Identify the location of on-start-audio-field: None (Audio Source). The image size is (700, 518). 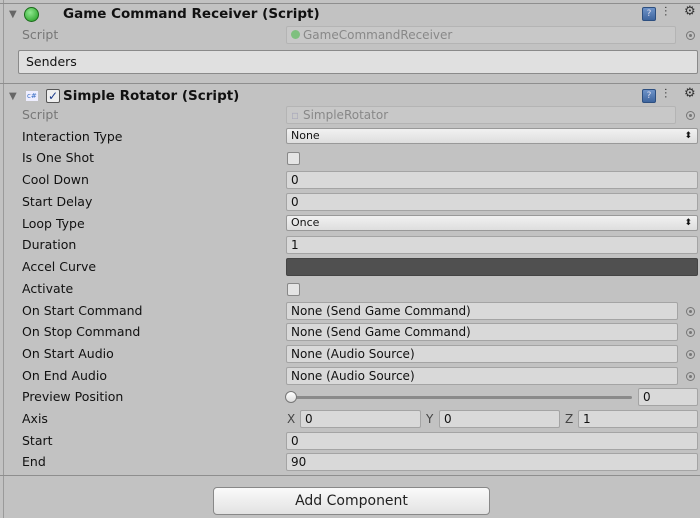
(482, 354).